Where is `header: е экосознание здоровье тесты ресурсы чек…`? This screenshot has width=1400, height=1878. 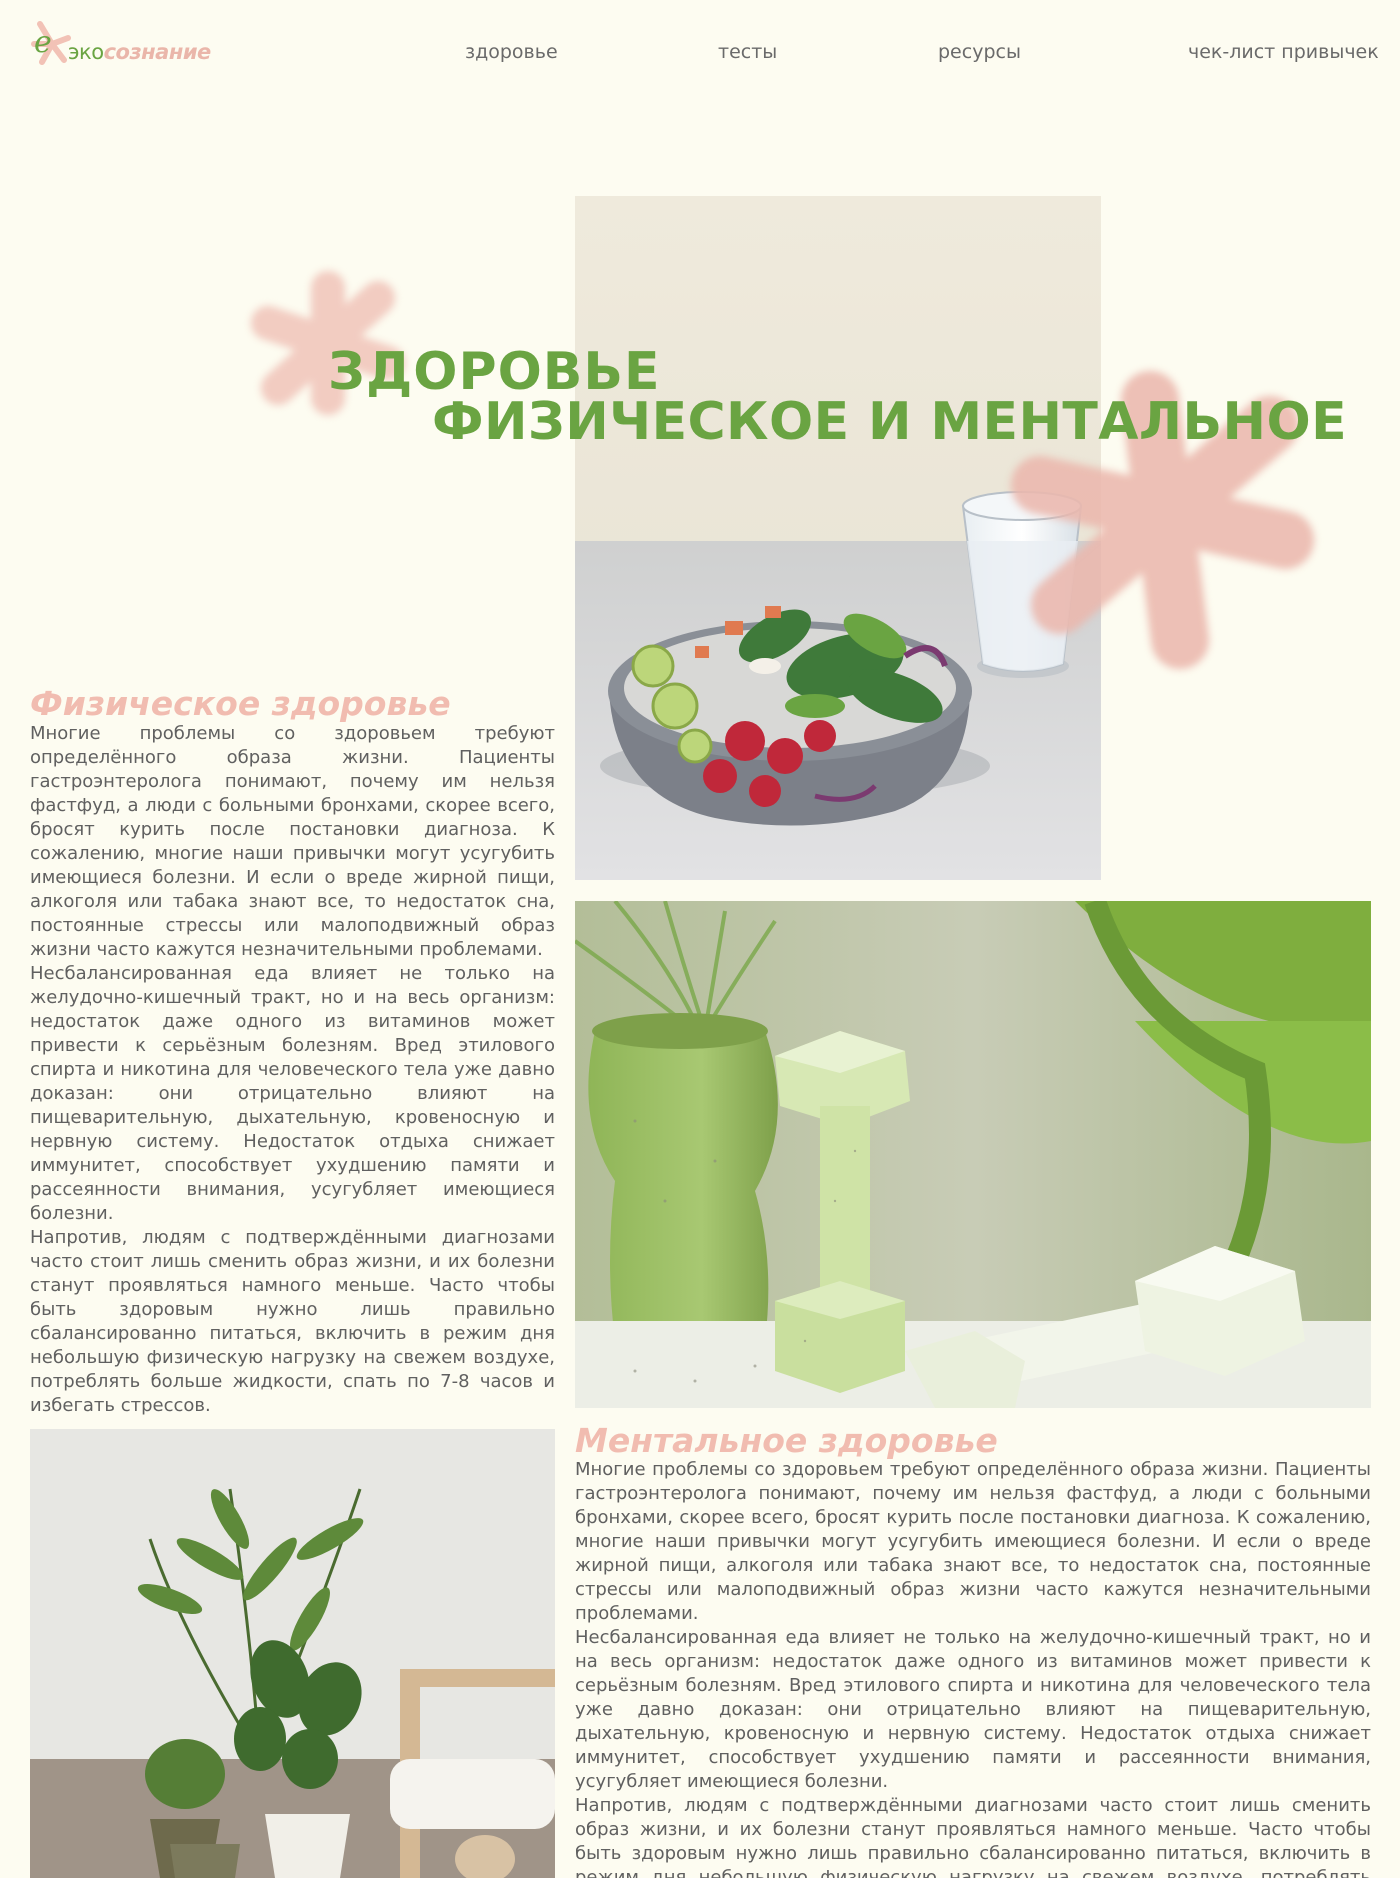 header: е экосознание здоровье тесты ресурсы чек… is located at coordinates (700, 55).